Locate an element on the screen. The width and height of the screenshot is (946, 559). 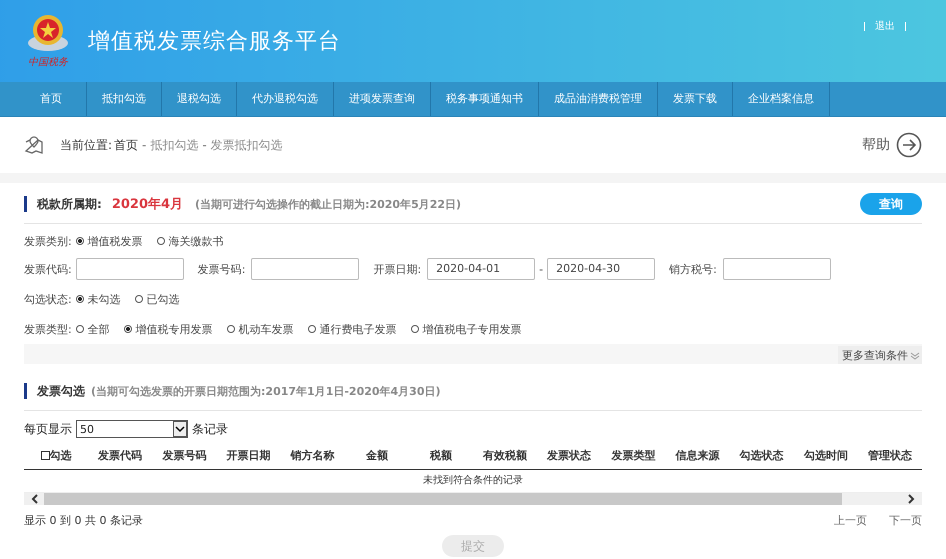
column-header: 管理状态 is located at coordinates (889, 455).